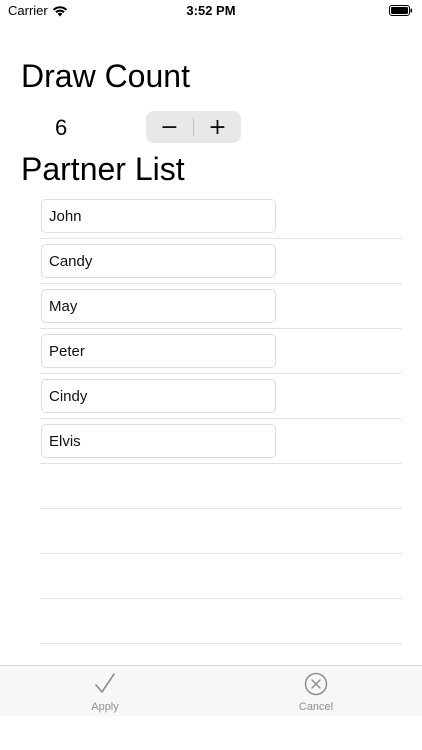  What do you see at coordinates (316, 707) in the screenshot?
I see `cancel-label: Cancel` at bounding box center [316, 707].